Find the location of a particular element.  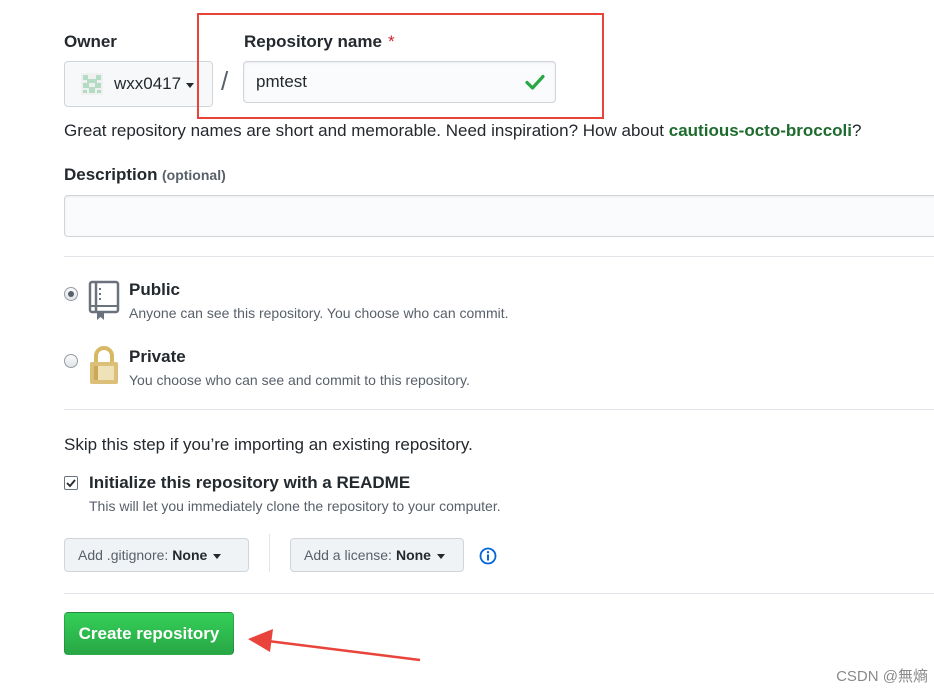

license-dropdown: Add a license: None is located at coordinates (377, 555).